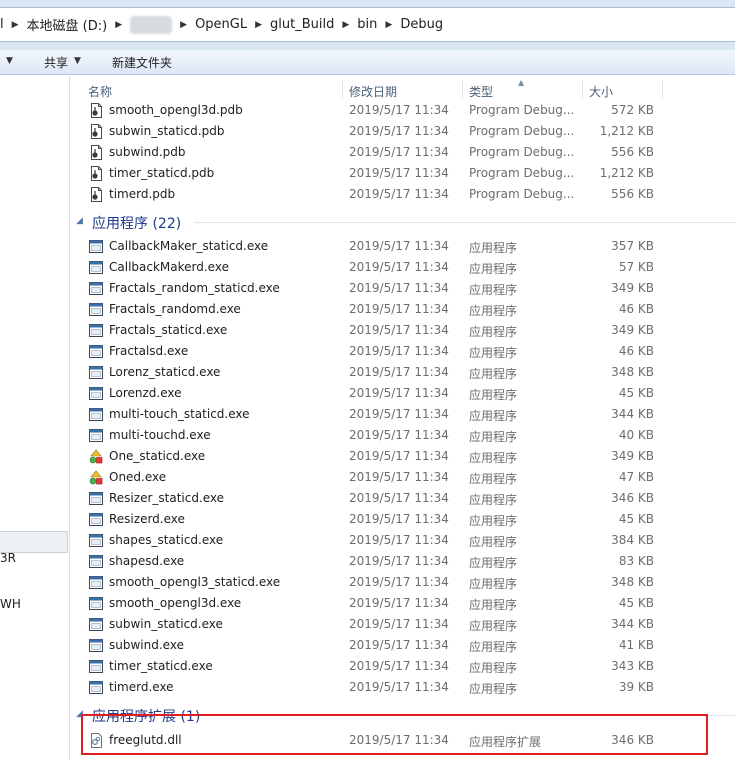 The image size is (735, 760). I want to click on group-label: 应用程序 (22), so click(136, 223).